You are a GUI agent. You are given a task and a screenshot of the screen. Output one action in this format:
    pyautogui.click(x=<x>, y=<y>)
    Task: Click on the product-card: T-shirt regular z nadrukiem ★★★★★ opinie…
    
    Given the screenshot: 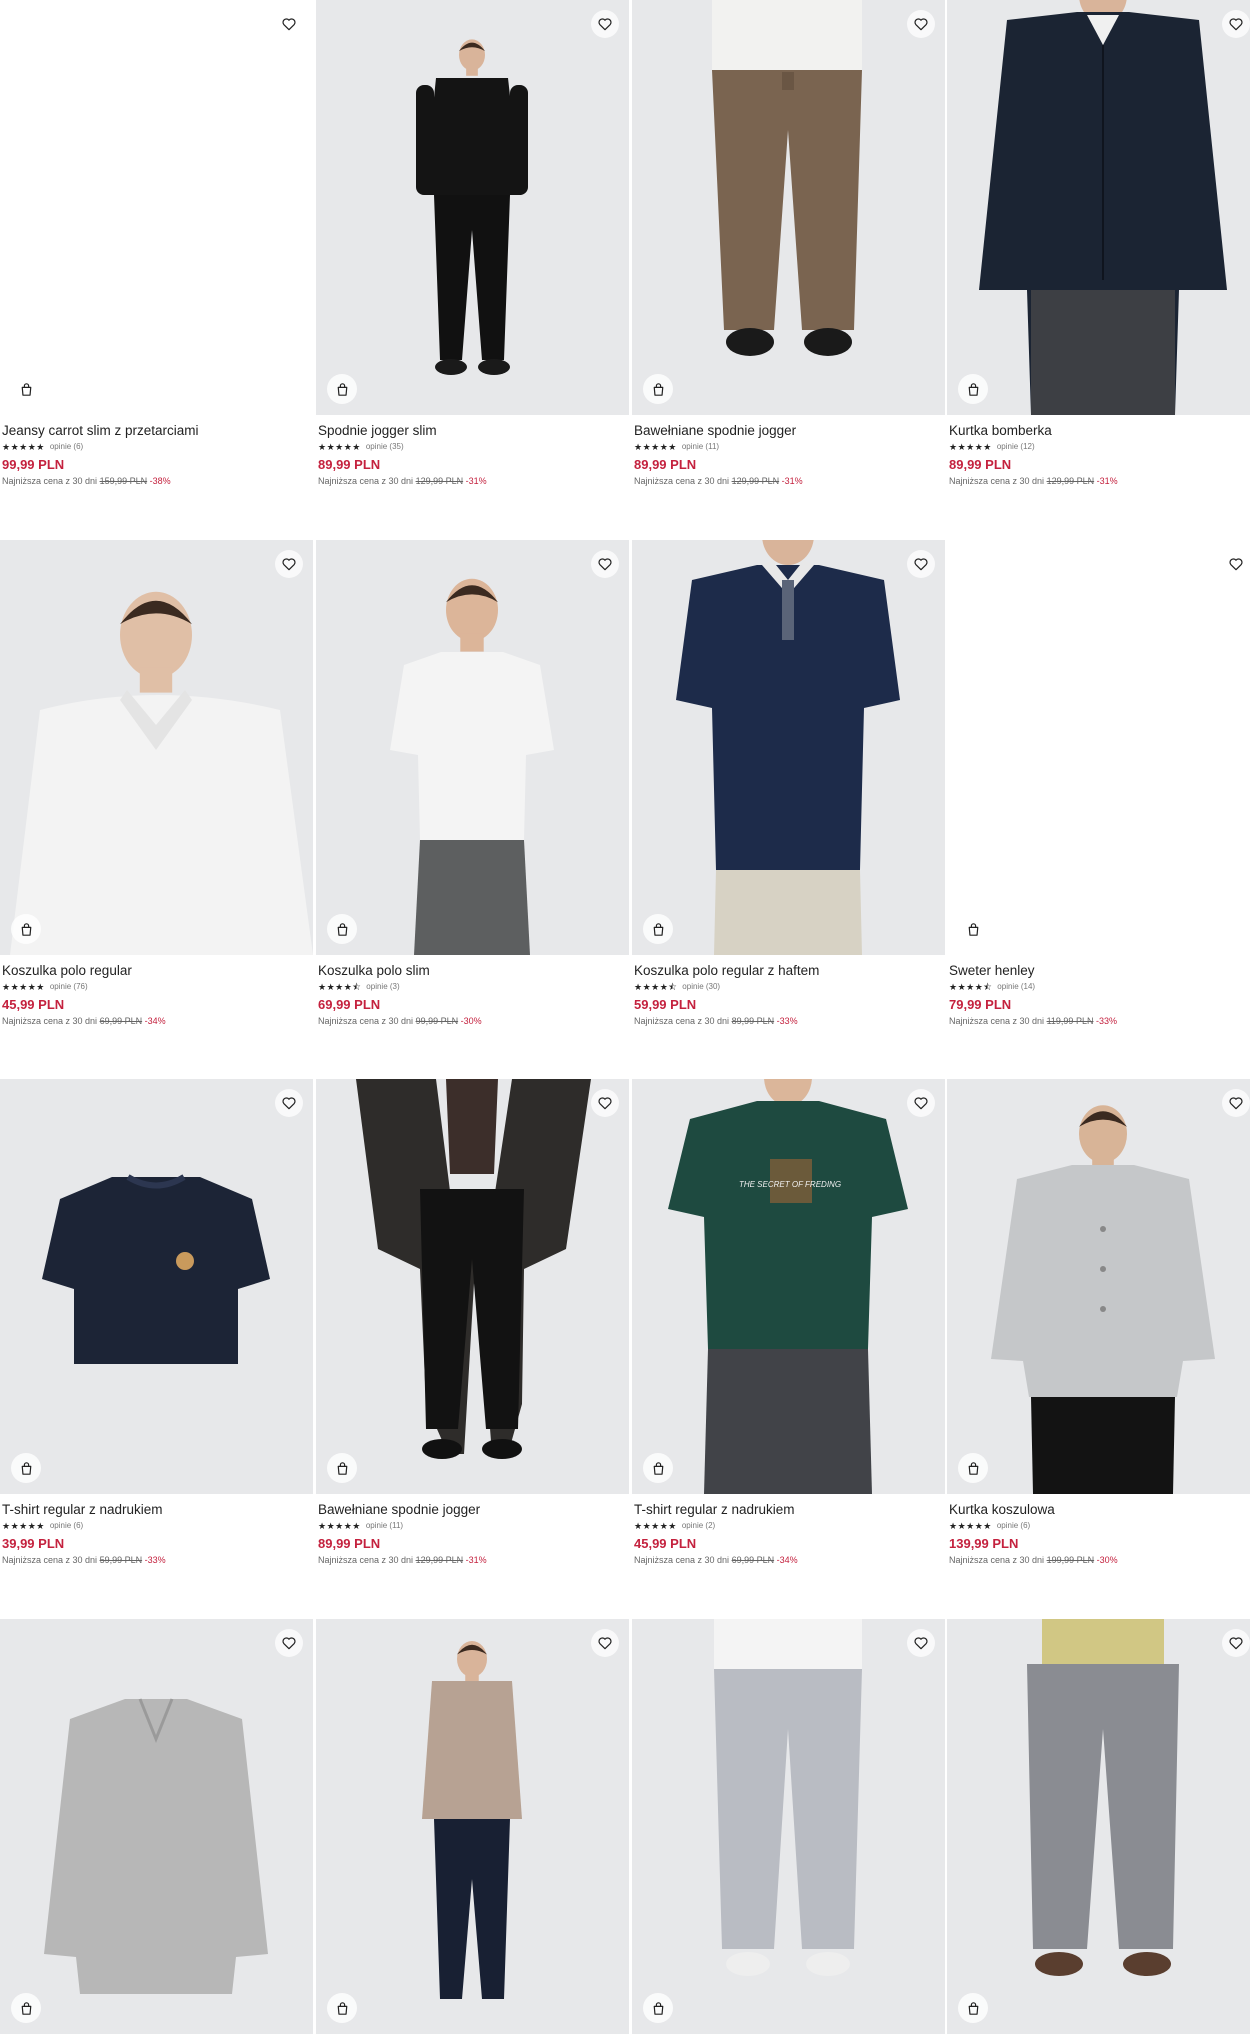 What is the action you would take?
    pyautogui.click(x=156, y=1322)
    